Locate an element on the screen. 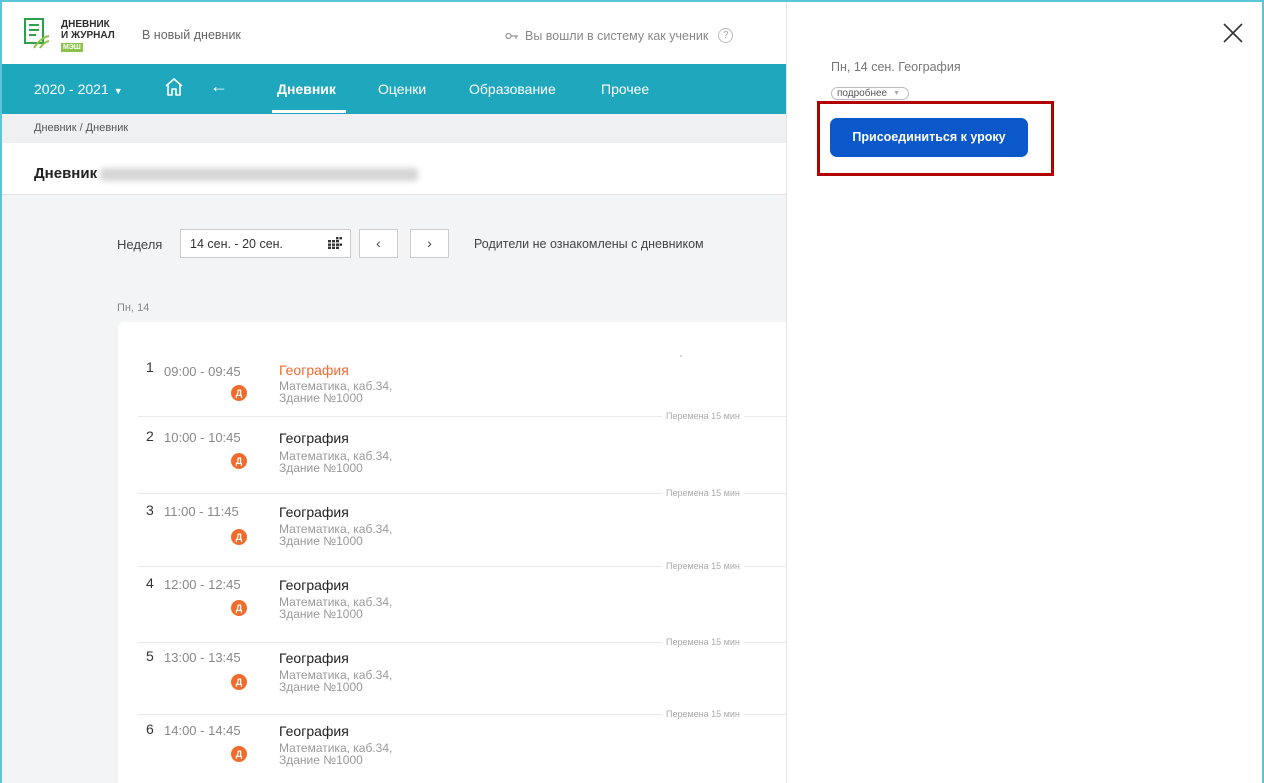  next-week-button: › is located at coordinates (429, 243).